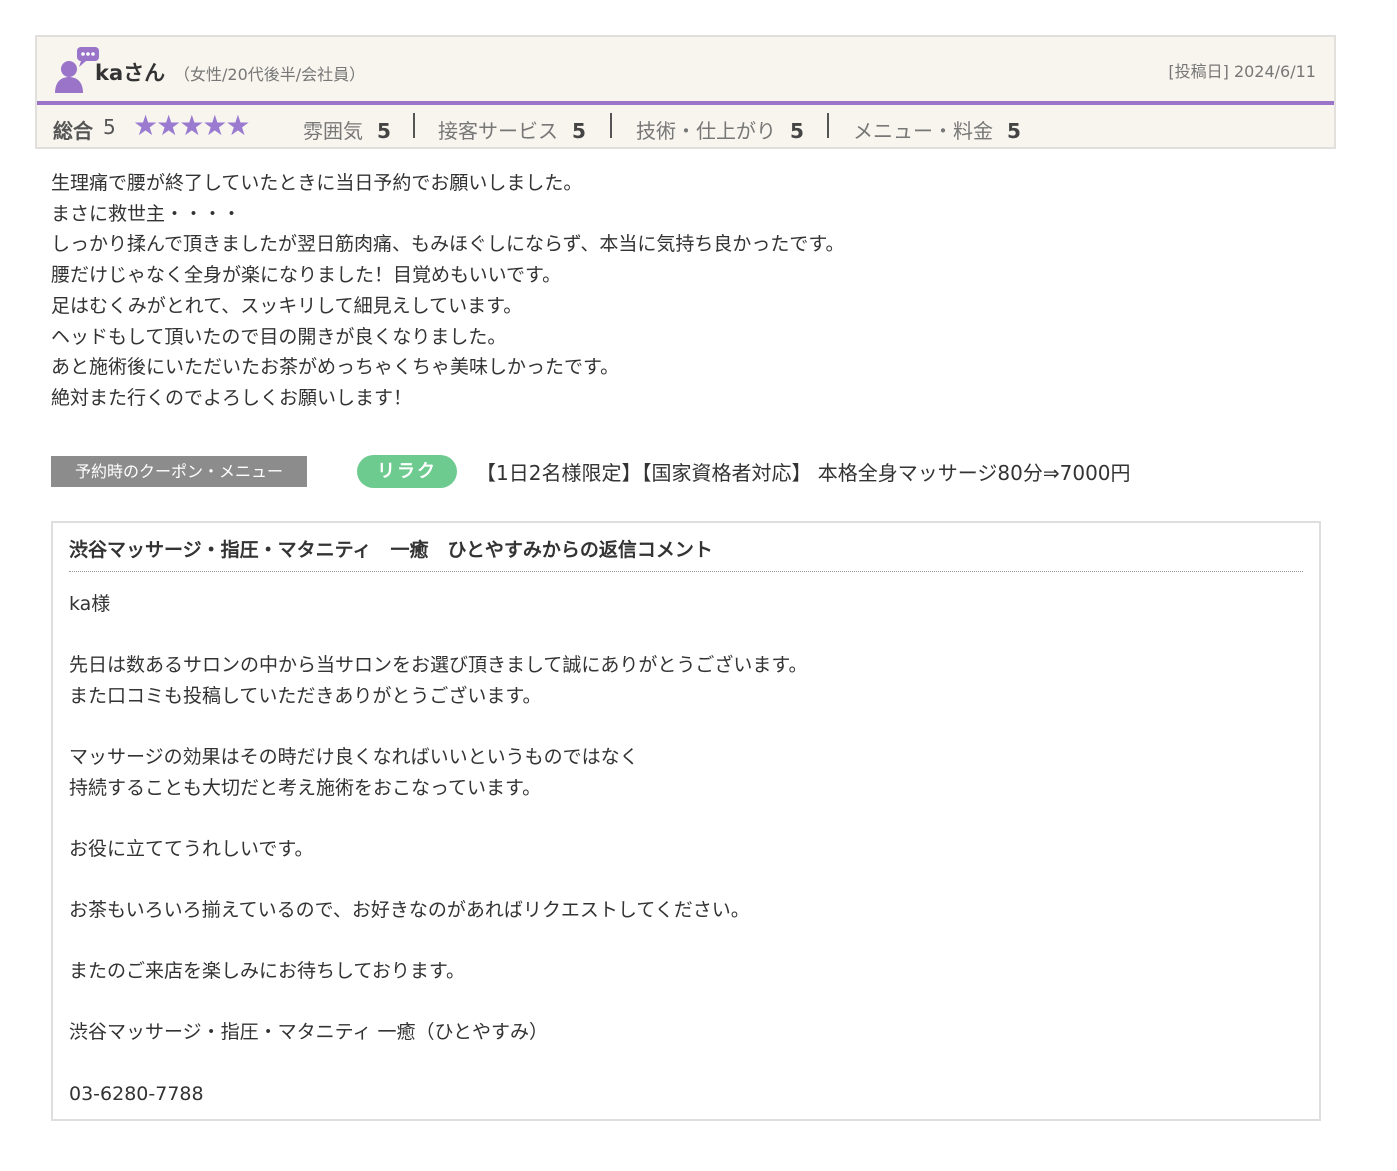  What do you see at coordinates (279, 336) in the screenshot?
I see `review-line: ヘッドもして頂いたので目の開きが良くなりました。` at bounding box center [279, 336].